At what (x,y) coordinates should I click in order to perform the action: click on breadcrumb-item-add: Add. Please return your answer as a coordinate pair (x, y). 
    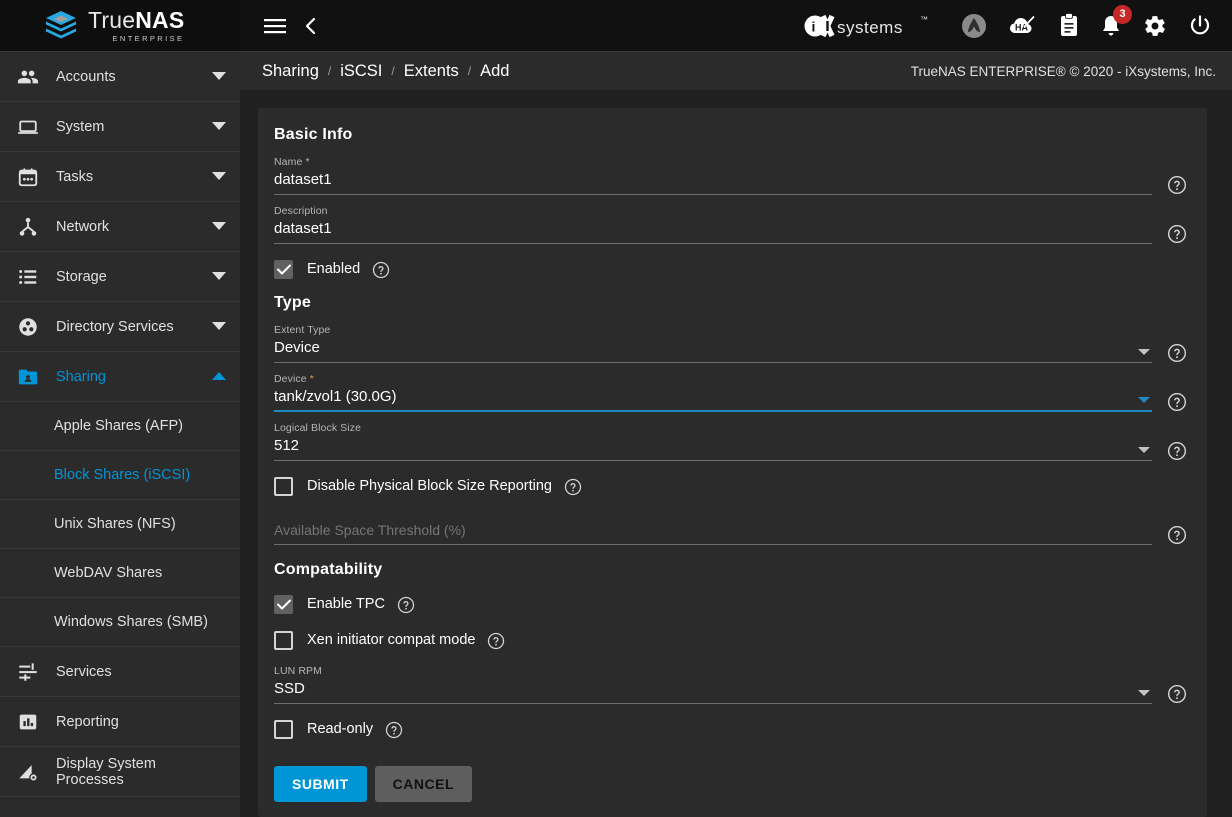
    Looking at the image, I should click on (495, 70).